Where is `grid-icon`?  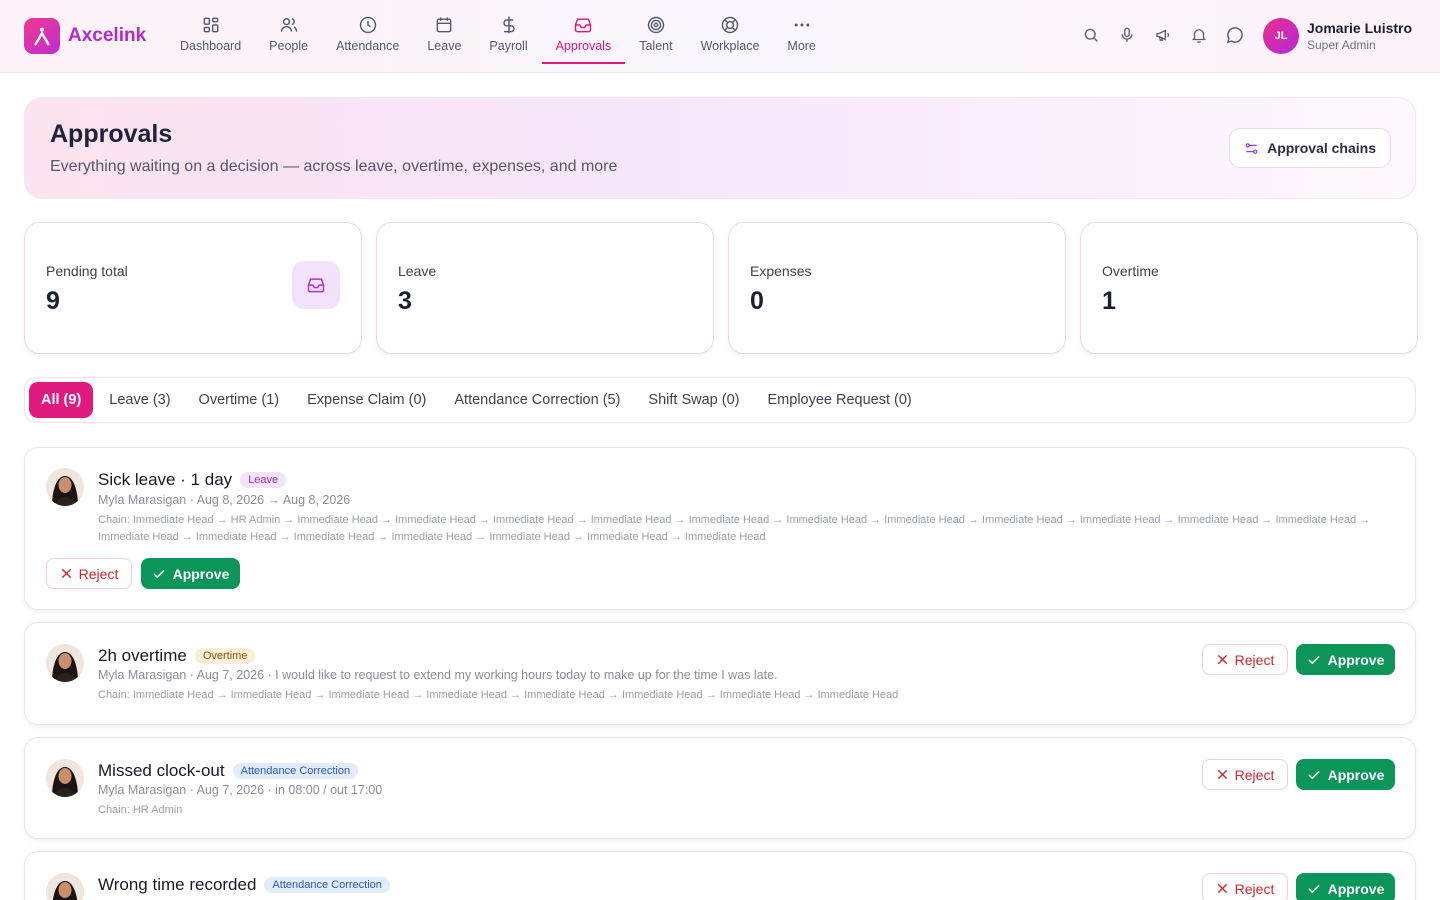 grid-icon is located at coordinates (210, 25).